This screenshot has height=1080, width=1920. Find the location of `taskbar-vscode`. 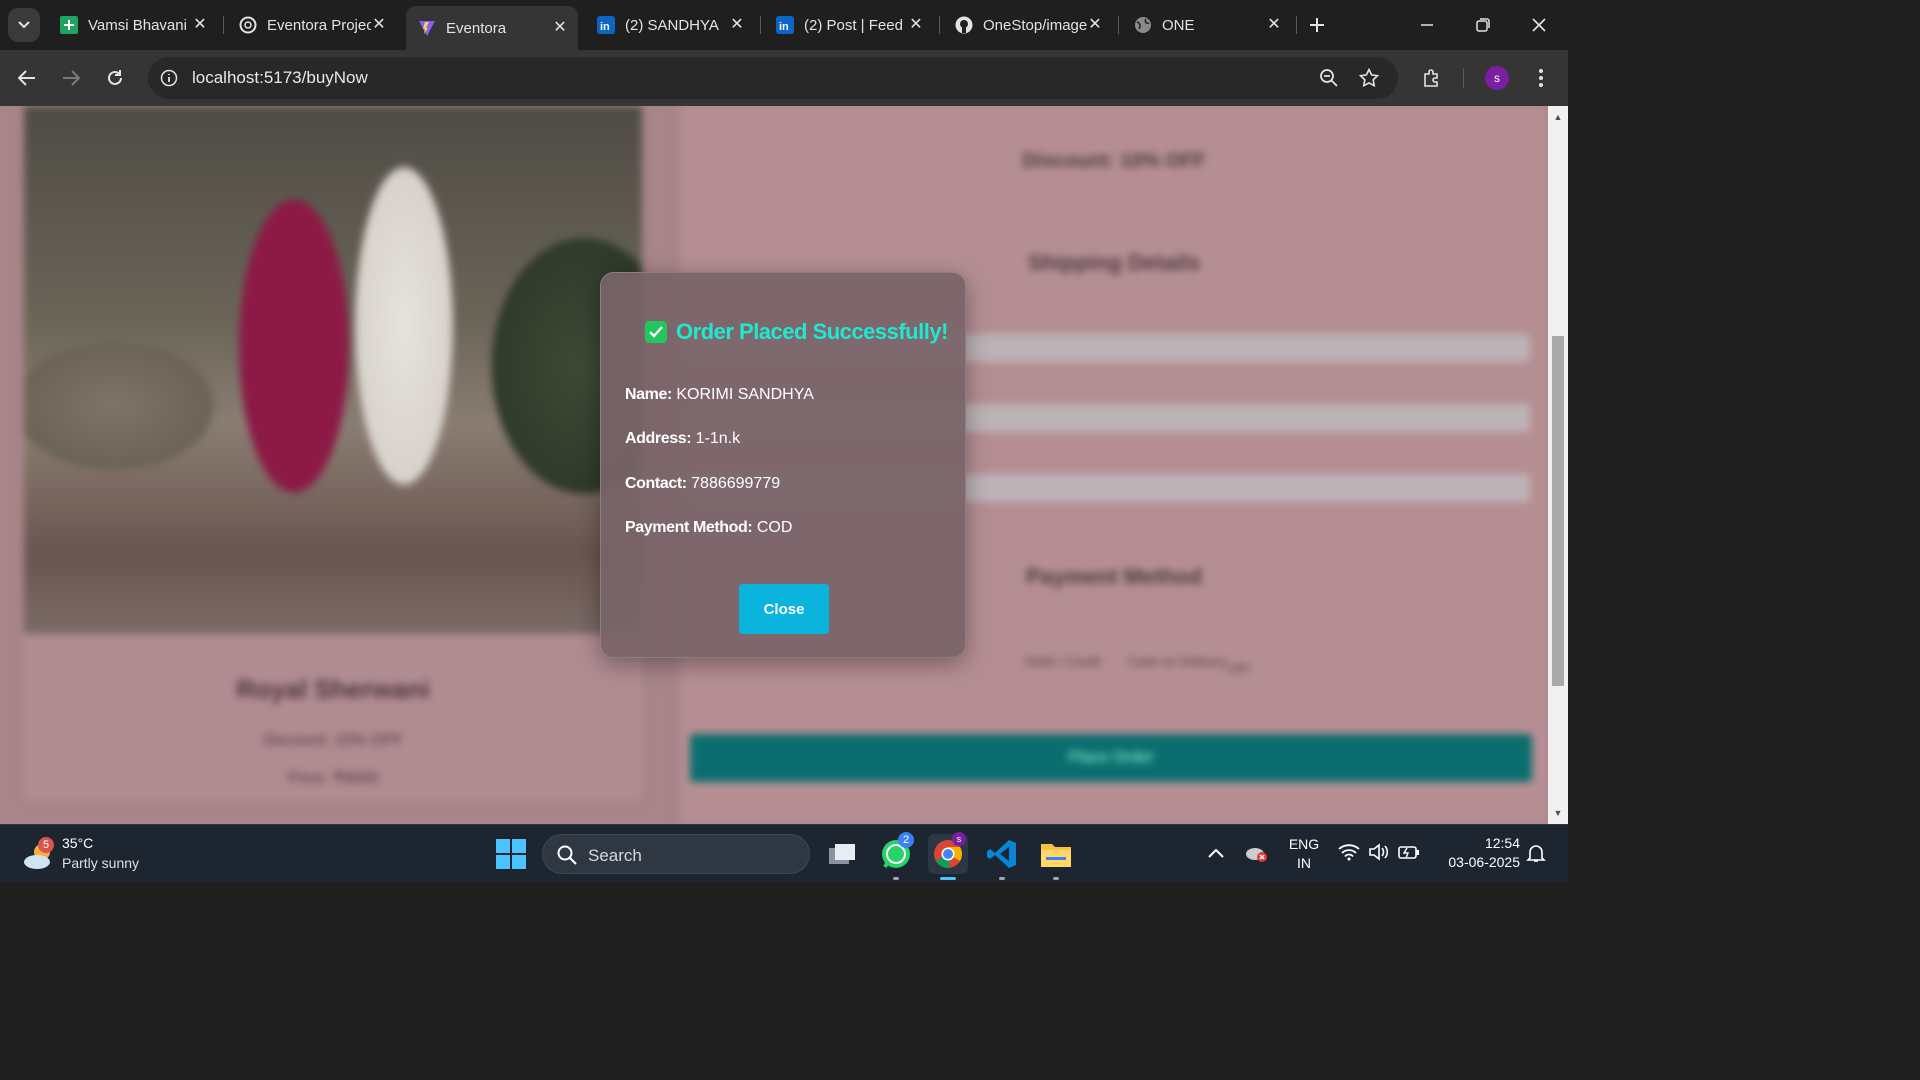

taskbar-vscode is located at coordinates (1002, 857).